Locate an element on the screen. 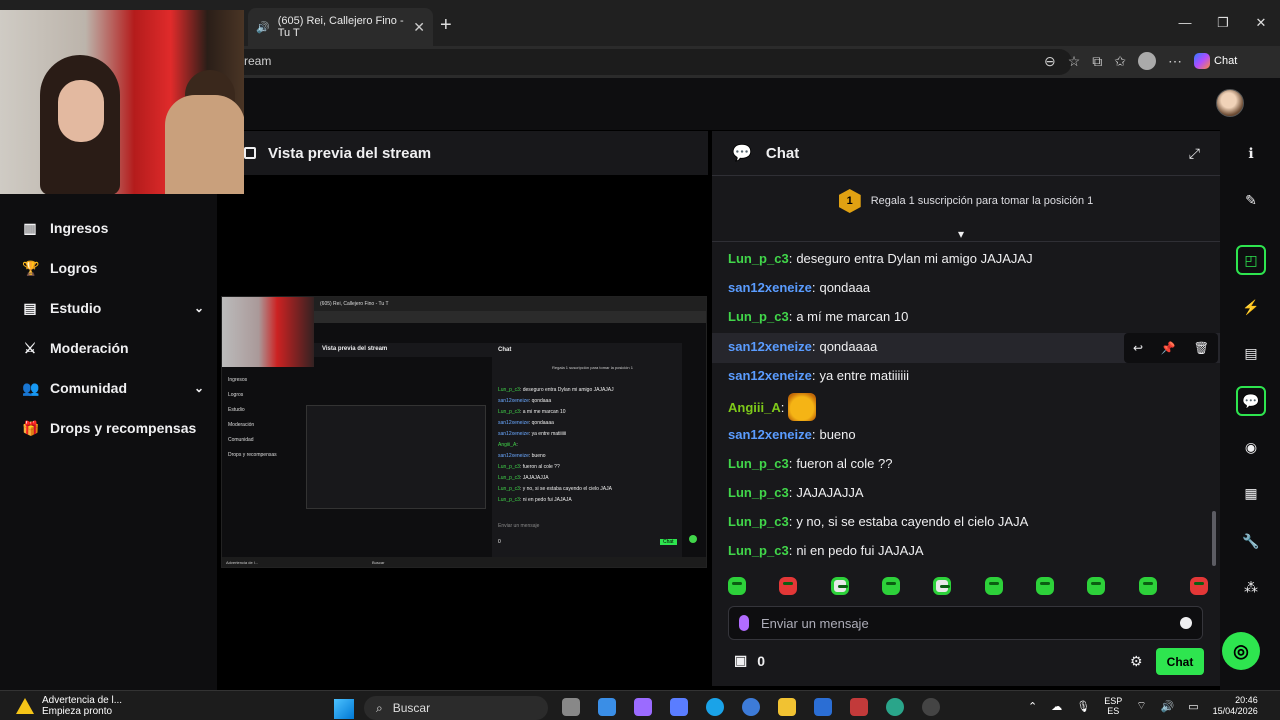 This screenshot has height=720, width=1280. weather-warning: Advertencia de l... Empieza pronto is located at coordinates (69, 706).